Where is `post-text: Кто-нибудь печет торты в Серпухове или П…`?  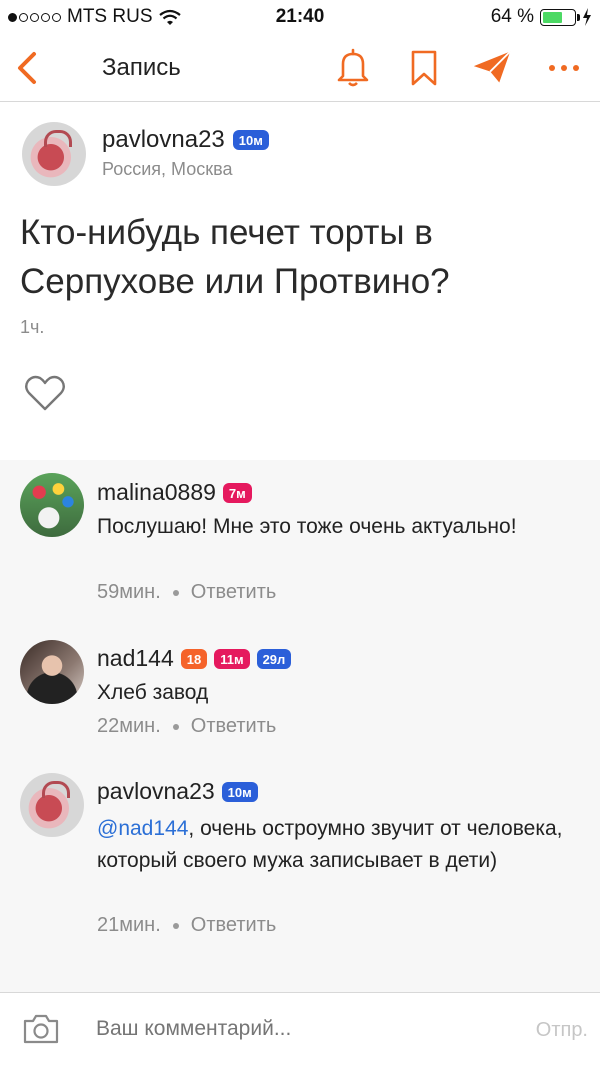
post-text: Кто-нибудь печет торты в Серпухове или П… is located at coordinates (235, 257).